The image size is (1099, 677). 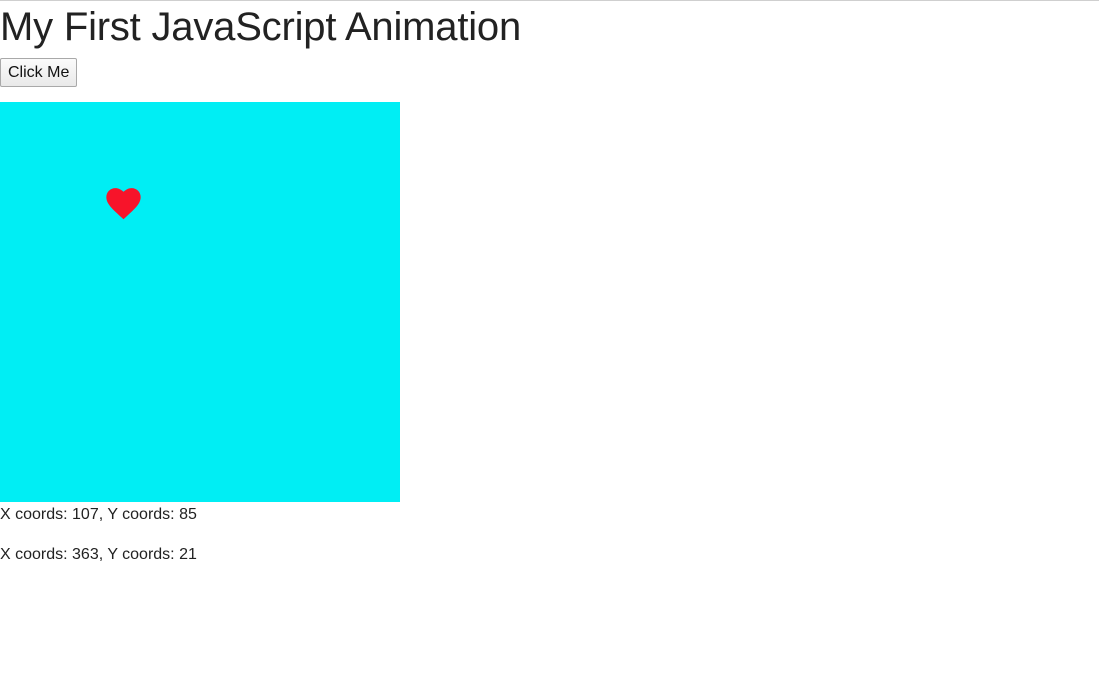 I want to click on coords-readout: X coords: 107, Y coords: 85, so click(x=98, y=514).